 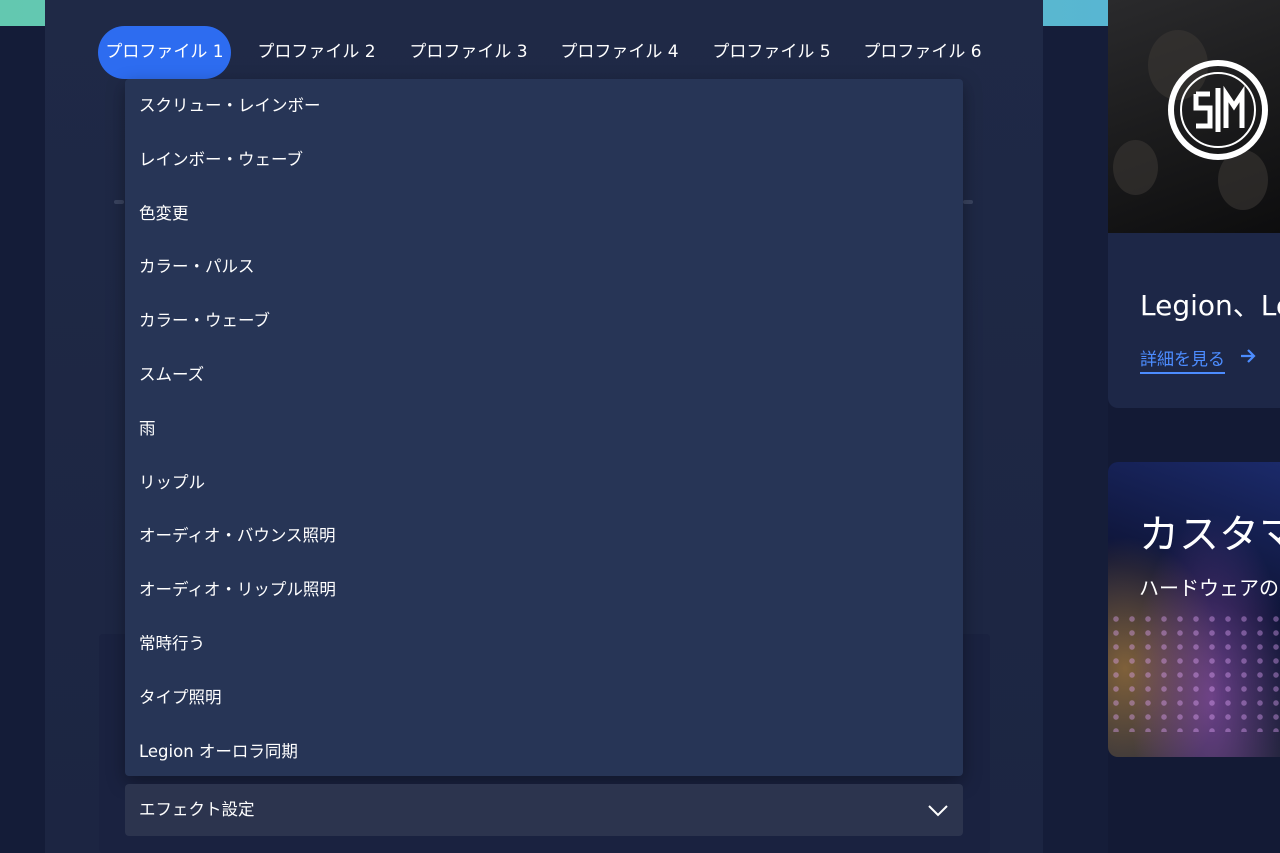 What do you see at coordinates (1209, 535) in the screenshot?
I see `promo-card-customize-title: カスタマイ` at bounding box center [1209, 535].